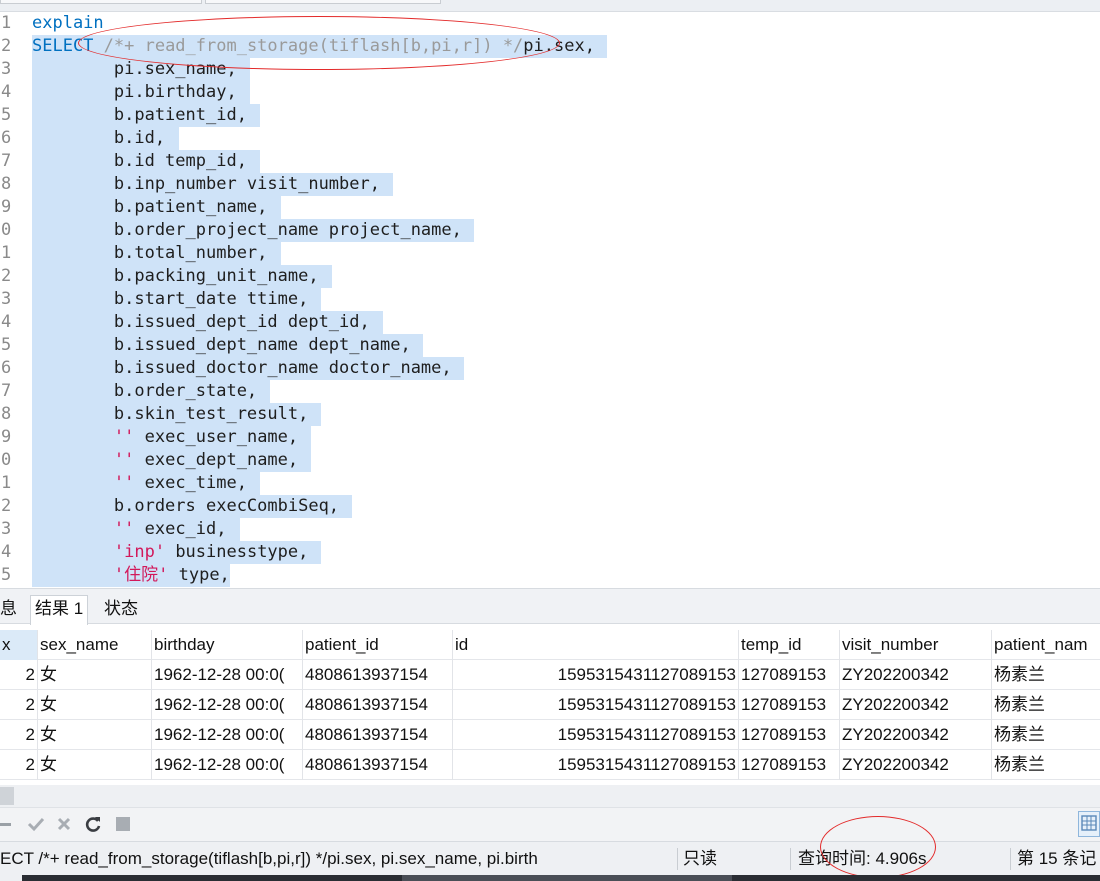 Image resolution: width=1100 pixels, height=881 pixels. Describe the element at coordinates (1046, 645) in the screenshot. I see `column-header: patient_nam` at that location.